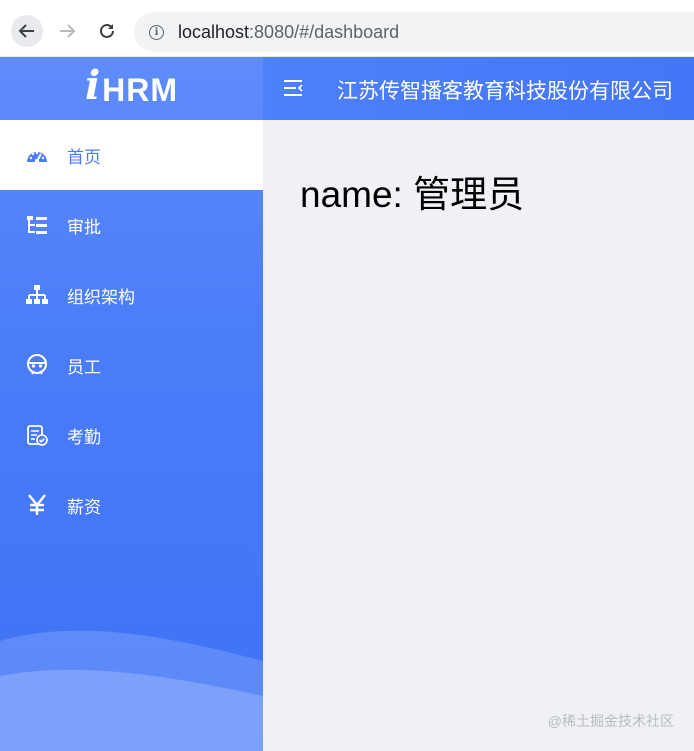 This screenshot has height=751, width=694. What do you see at coordinates (37, 365) in the screenshot?
I see `employee-icon` at bounding box center [37, 365].